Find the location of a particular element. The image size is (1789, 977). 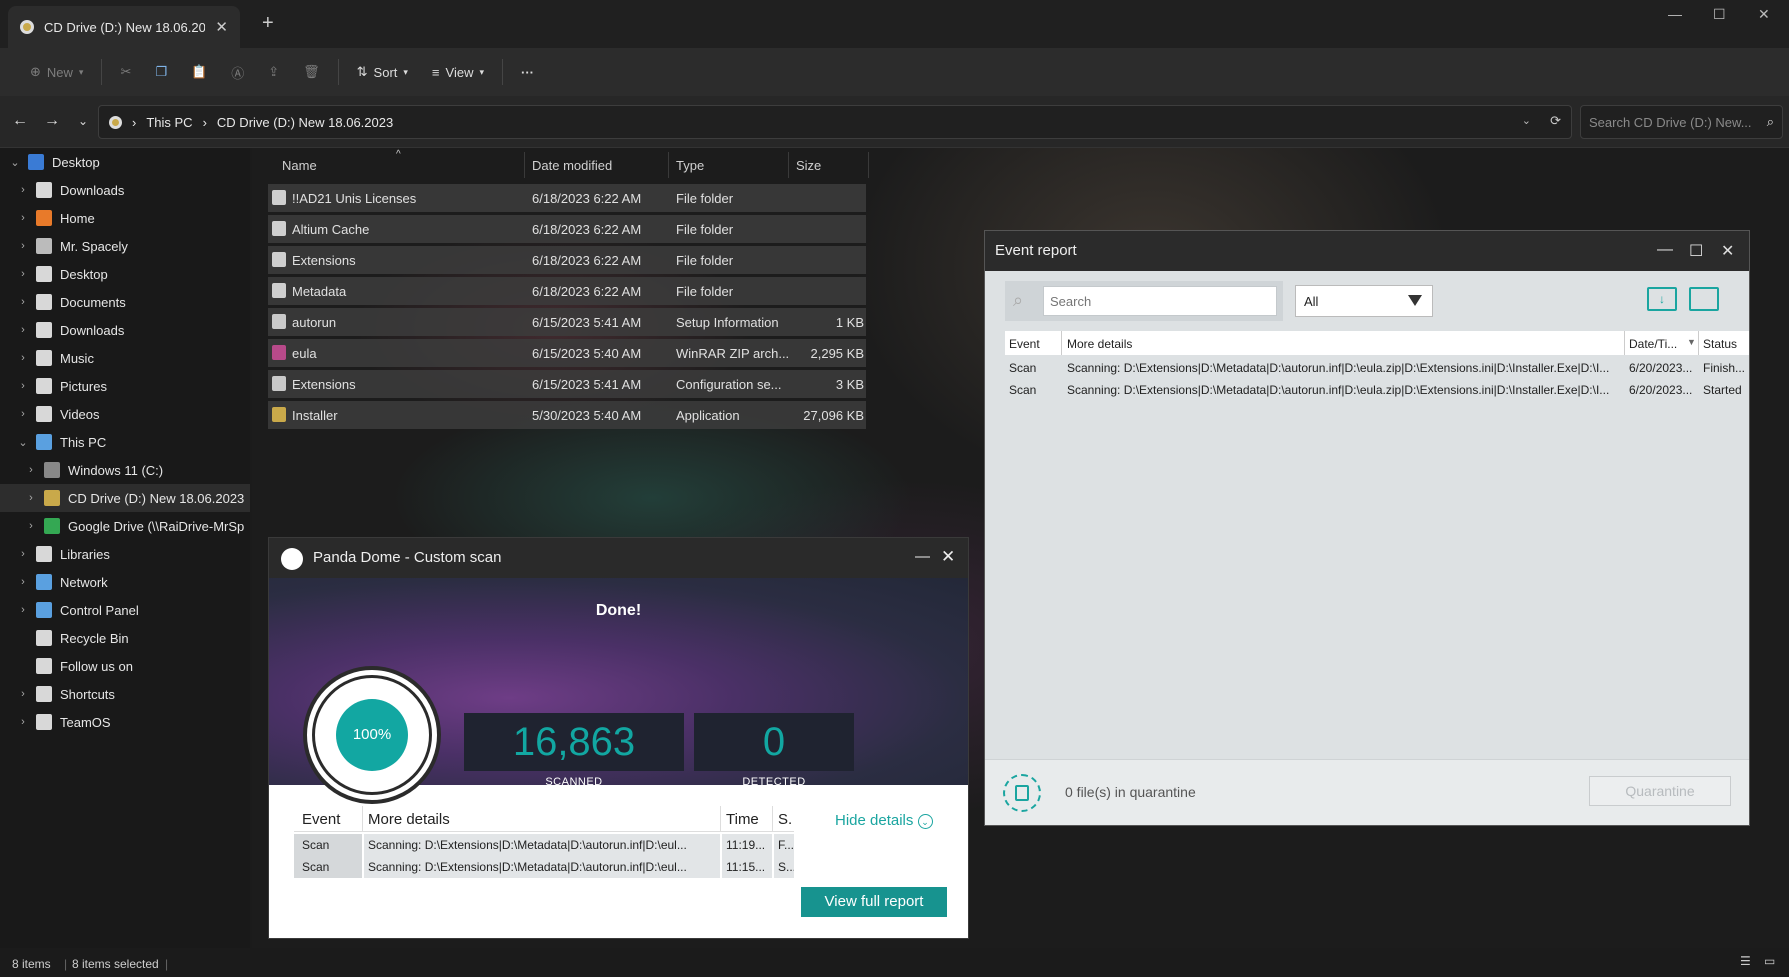

column-size: Size is located at coordinates (808, 165).